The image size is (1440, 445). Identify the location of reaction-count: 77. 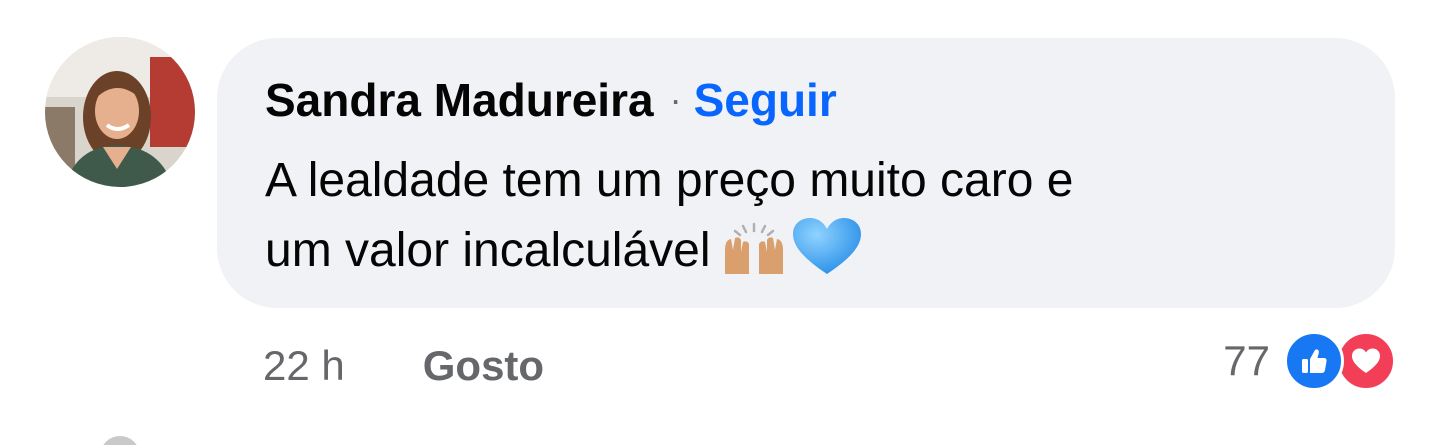
(1246, 360).